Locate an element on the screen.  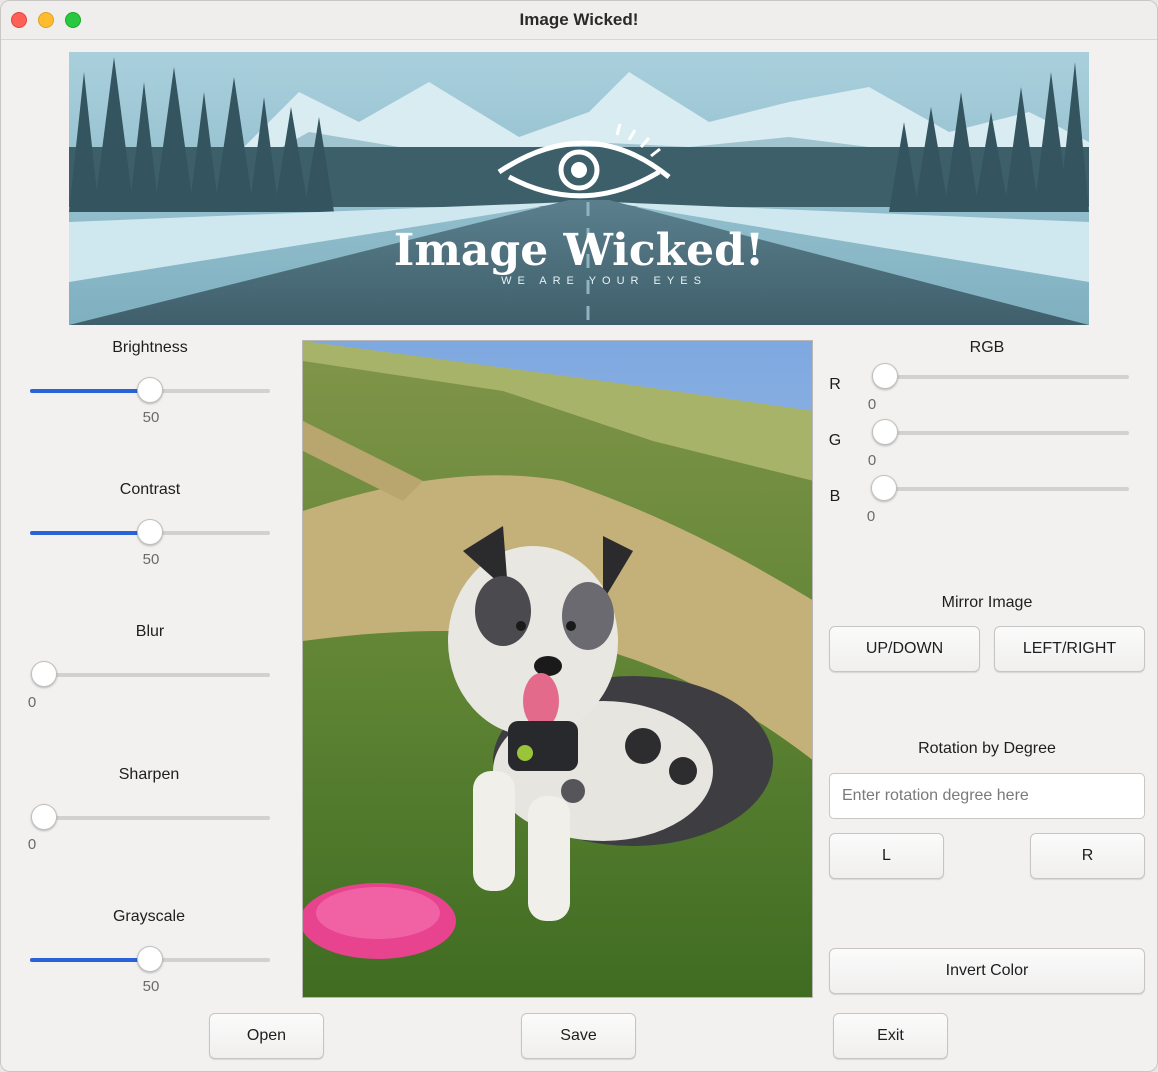
blur-value: 0 is located at coordinates (32, 702).